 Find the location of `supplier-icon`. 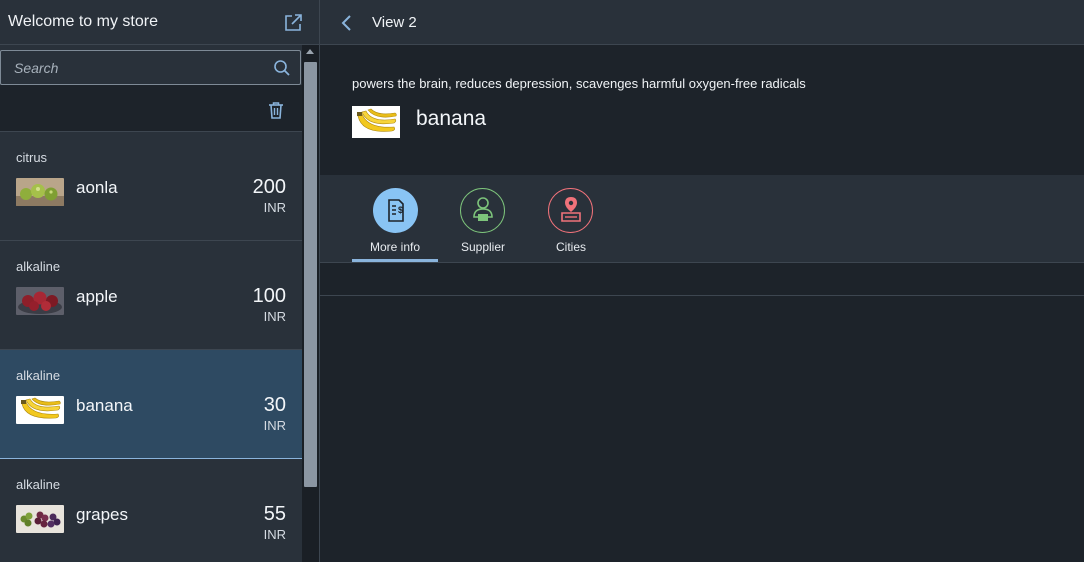

supplier-icon is located at coordinates (482, 210).